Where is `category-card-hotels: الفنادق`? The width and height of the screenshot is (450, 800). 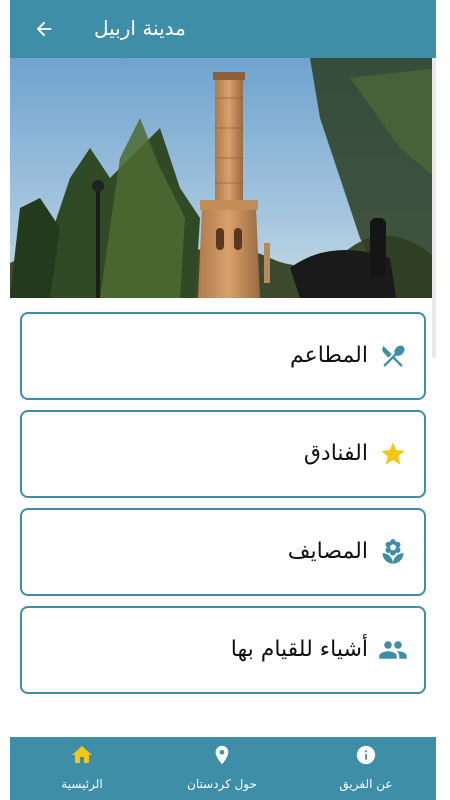 category-card-hotels: الفنادق is located at coordinates (223, 454).